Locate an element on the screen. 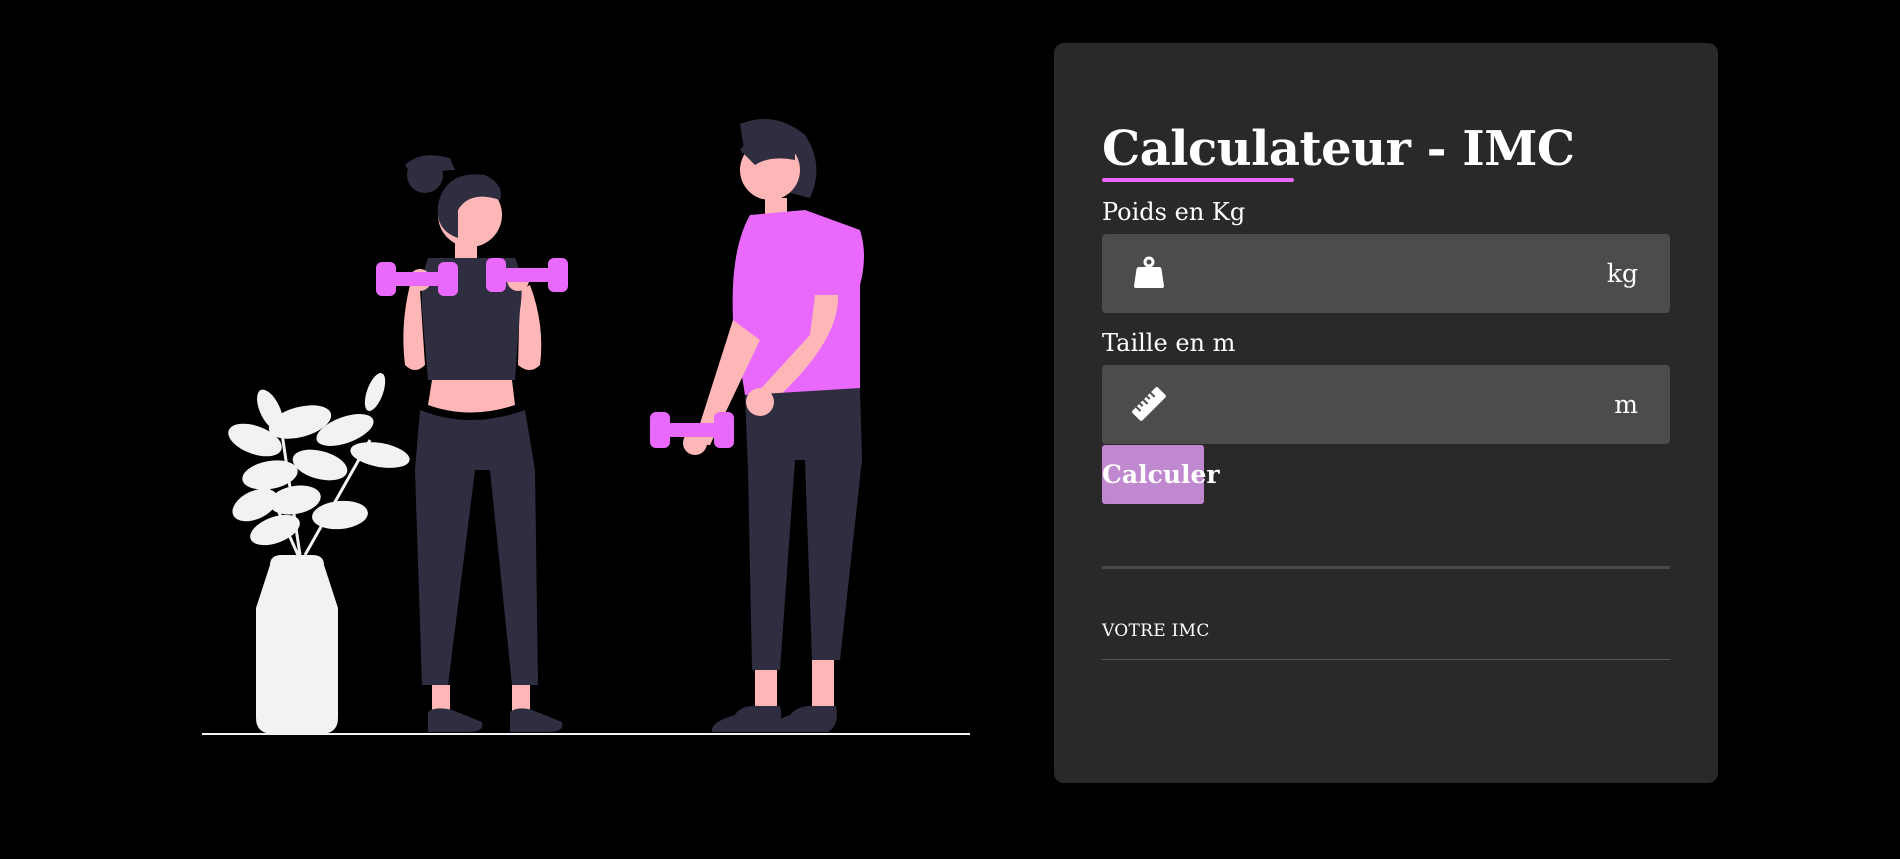  result-underline is located at coordinates (1386, 659).